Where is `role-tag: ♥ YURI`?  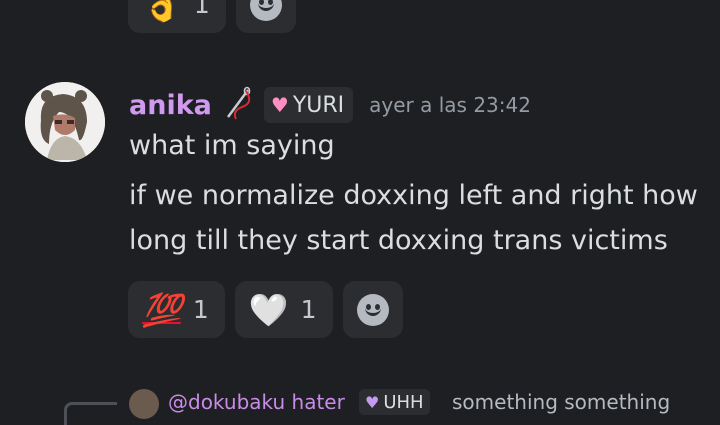
role-tag: ♥ YURI is located at coordinates (308, 105).